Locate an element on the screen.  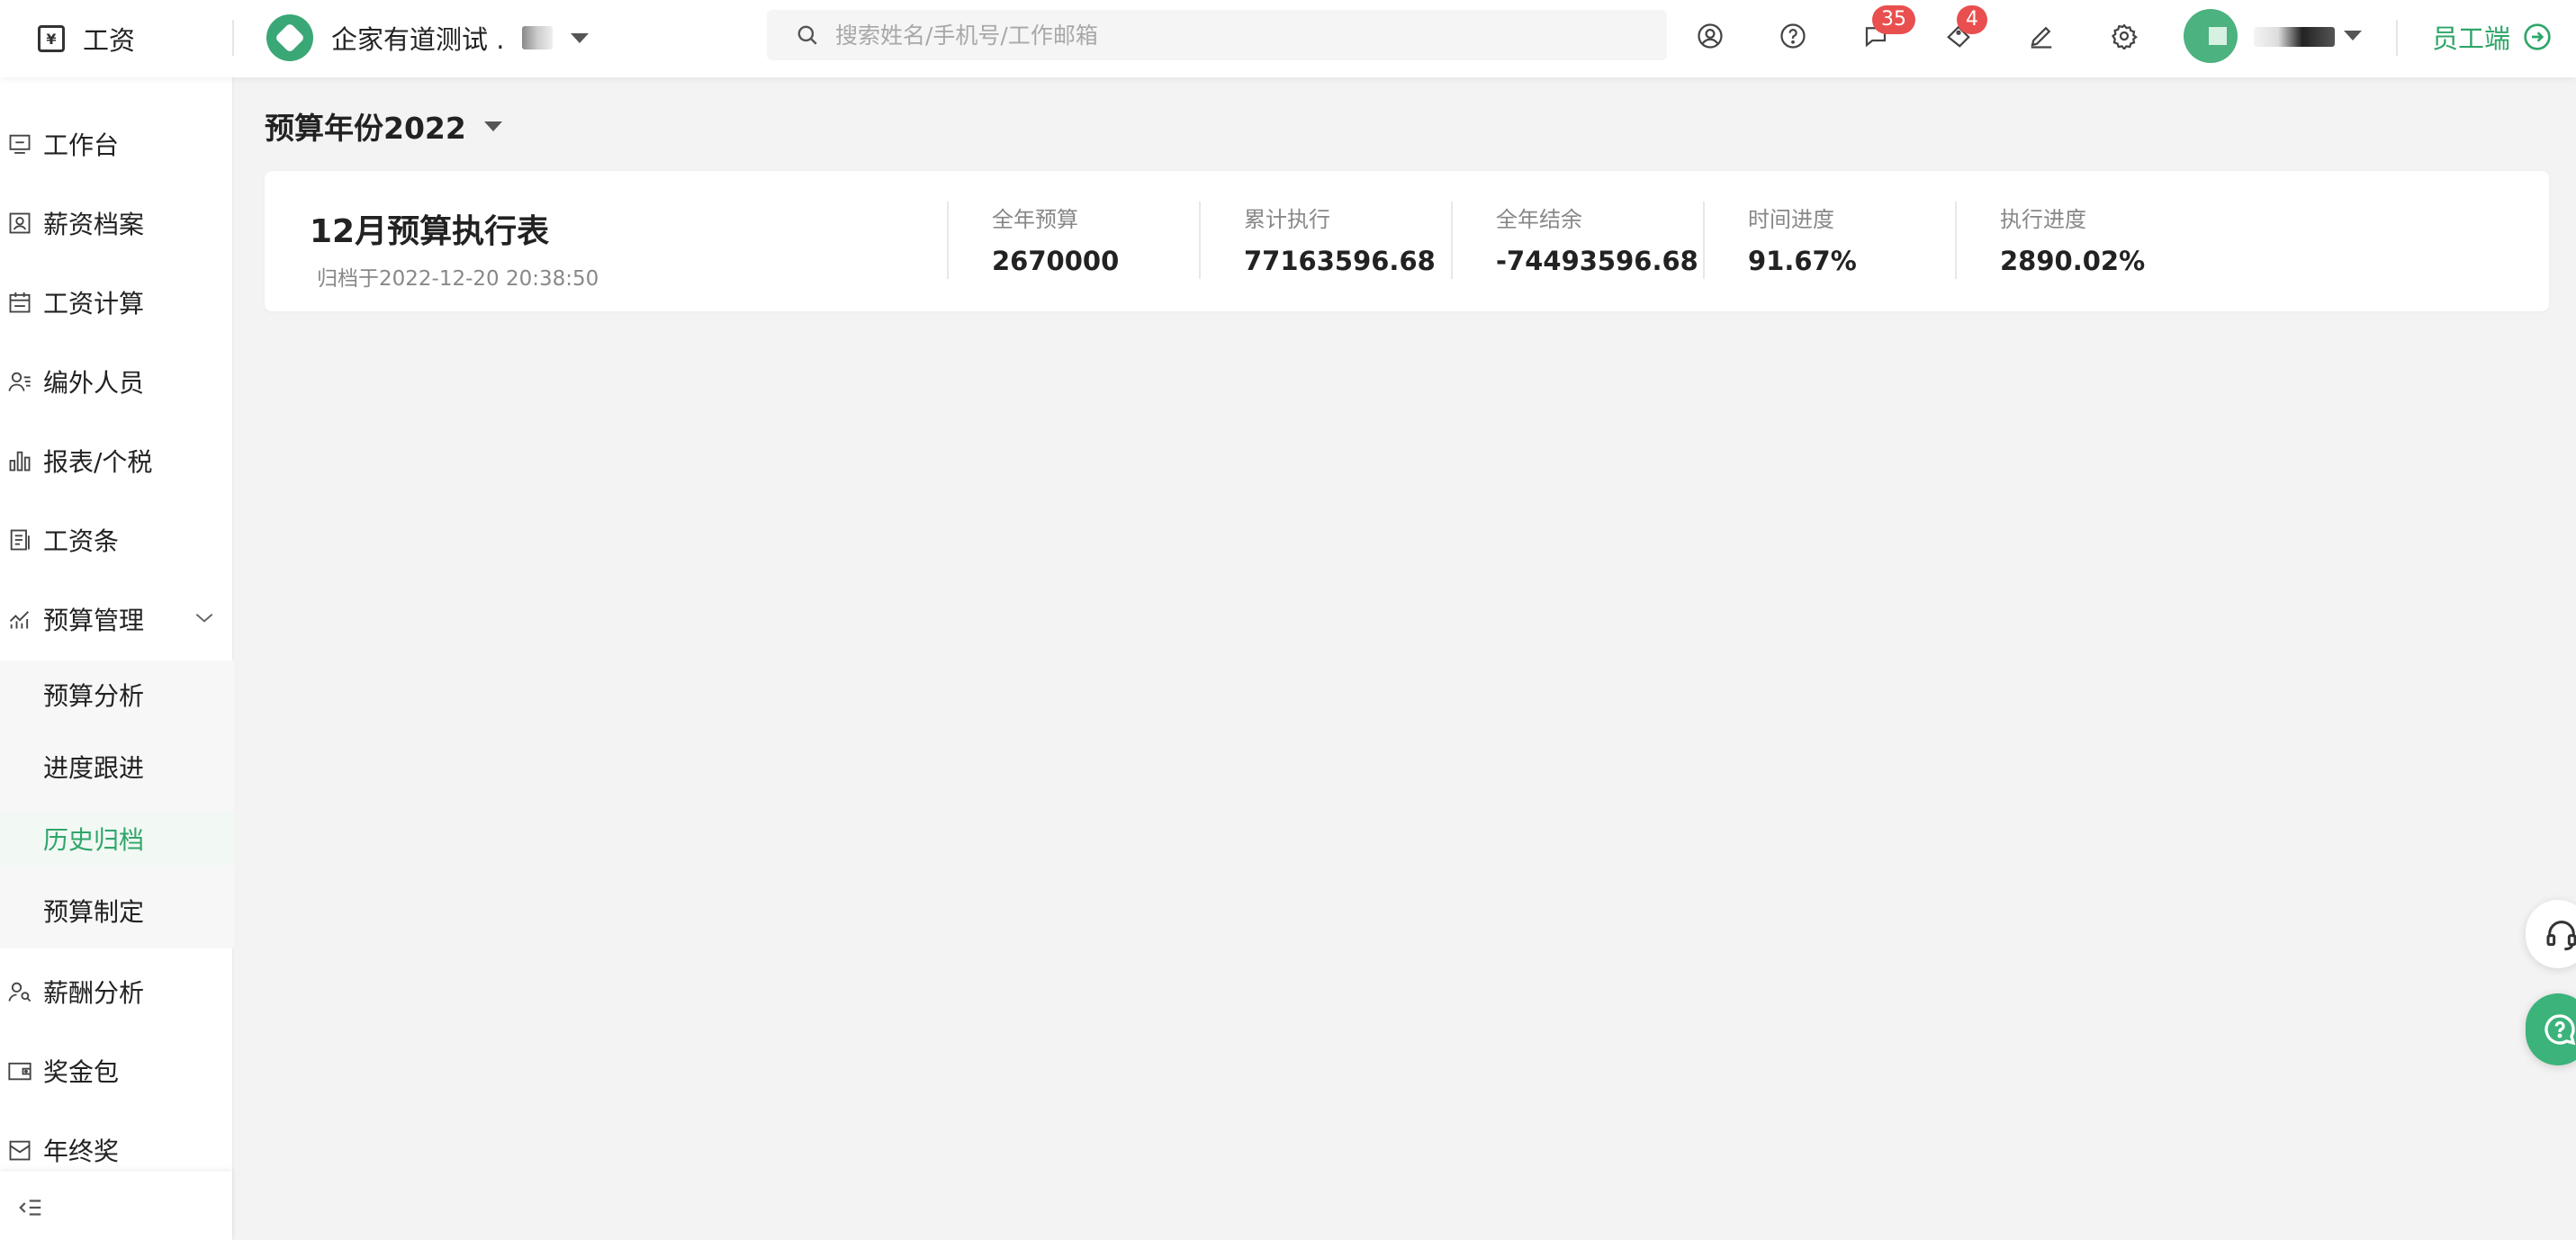
sidebar-item-label: 编外人员 is located at coordinates (94, 383).